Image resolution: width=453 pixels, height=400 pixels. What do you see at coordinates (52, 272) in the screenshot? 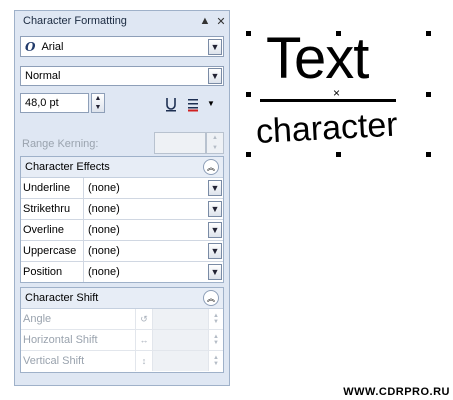
I see `effect-name: Position` at bounding box center [52, 272].